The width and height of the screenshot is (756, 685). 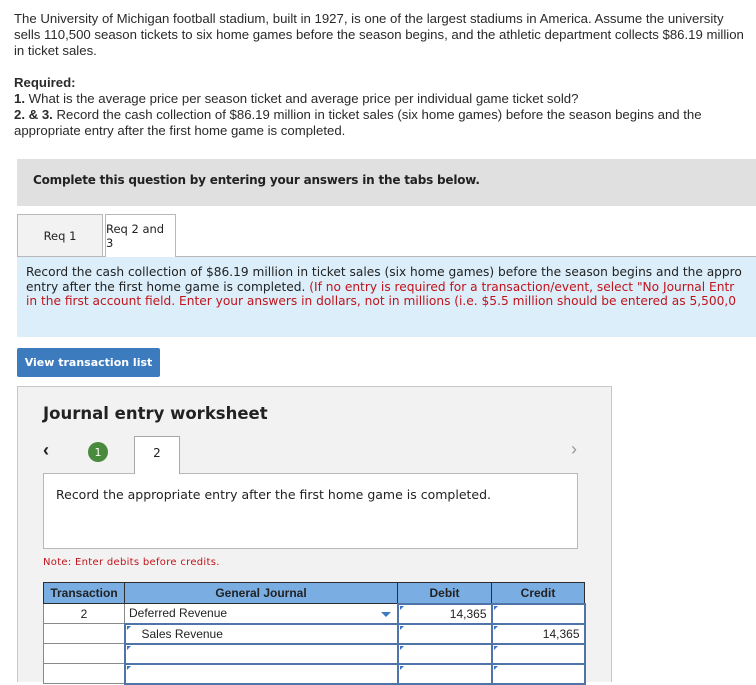 I want to click on chevron-right-icon: ›, so click(x=578, y=449).